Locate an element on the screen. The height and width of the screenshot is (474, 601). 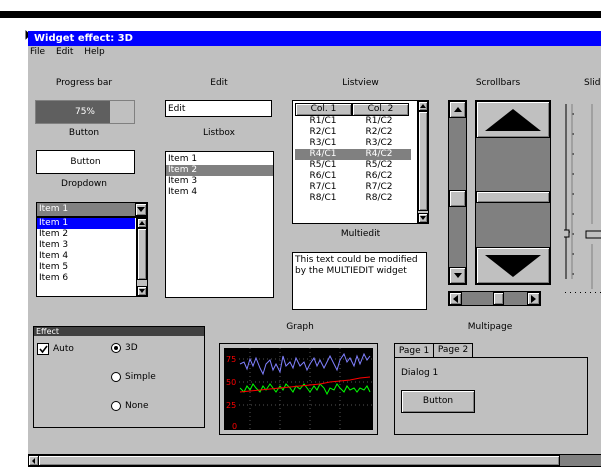
listview-cell: R1/C2 is located at coordinates (379, 121).